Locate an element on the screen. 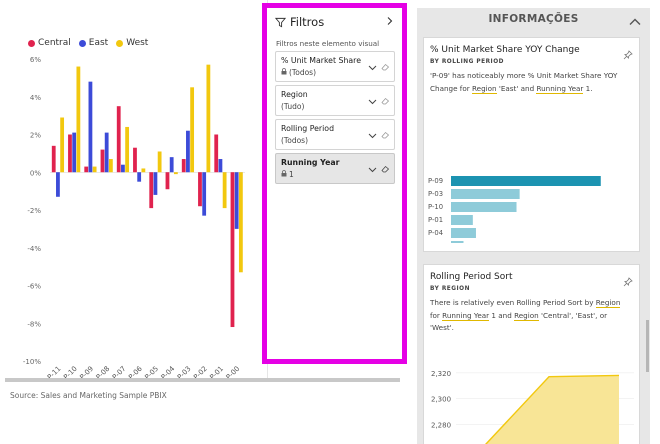  bar-category-label: P-10 is located at coordinates (435, 207).